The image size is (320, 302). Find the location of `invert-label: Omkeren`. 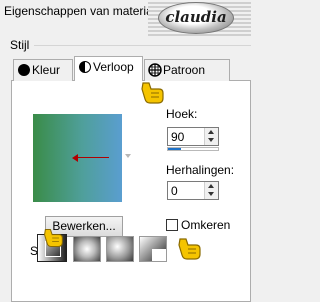

invert-label: Omkeren is located at coordinates (205, 225).